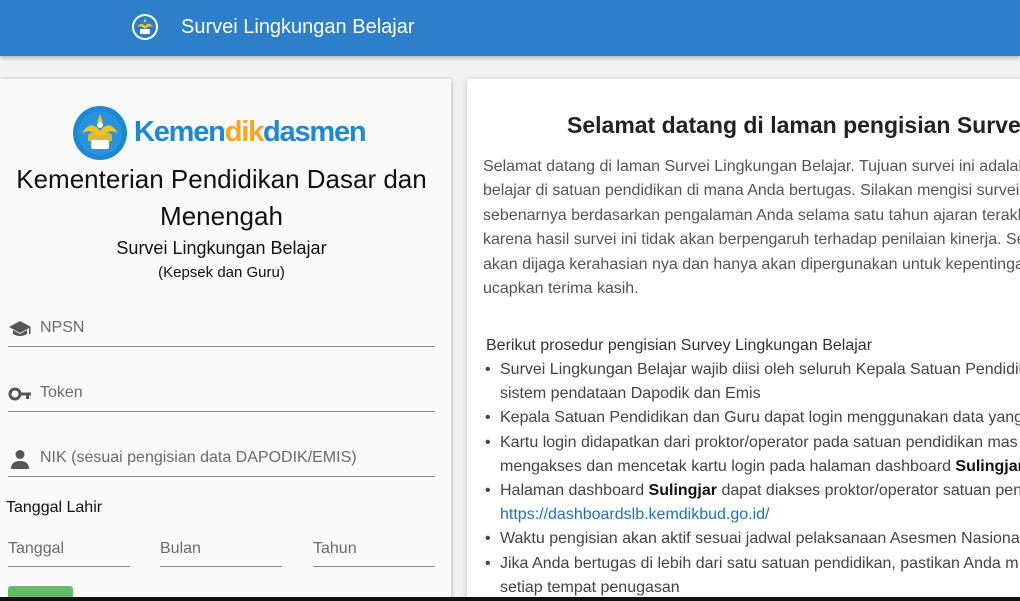 This screenshot has width=1020, height=601. I want to click on top-app-bar: Survei Lingkungan Belajar, so click(510, 28).